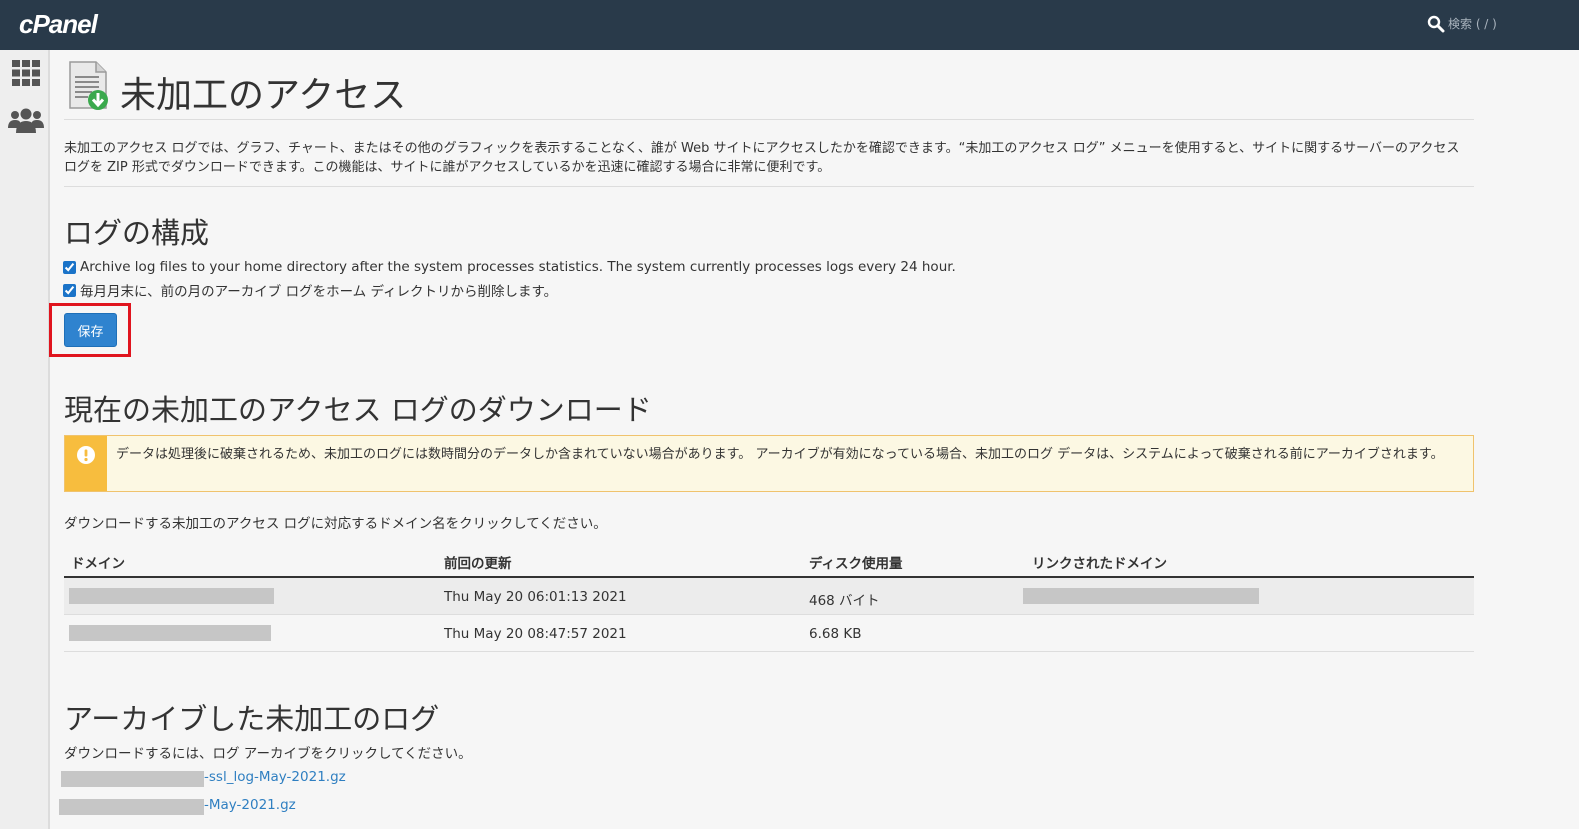 The height and width of the screenshot is (829, 1579). Describe the element at coordinates (263, 95) in the screenshot. I see `page-title: 未加工のアクセス` at that location.